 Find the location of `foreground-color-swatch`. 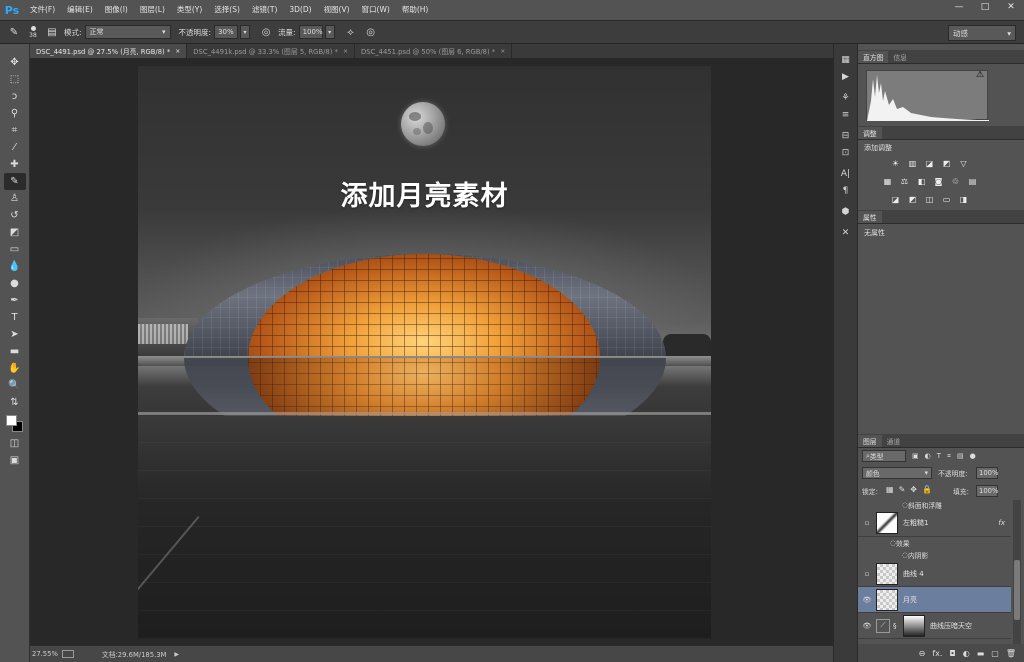

foreground-color-swatch is located at coordinates (11, 420).